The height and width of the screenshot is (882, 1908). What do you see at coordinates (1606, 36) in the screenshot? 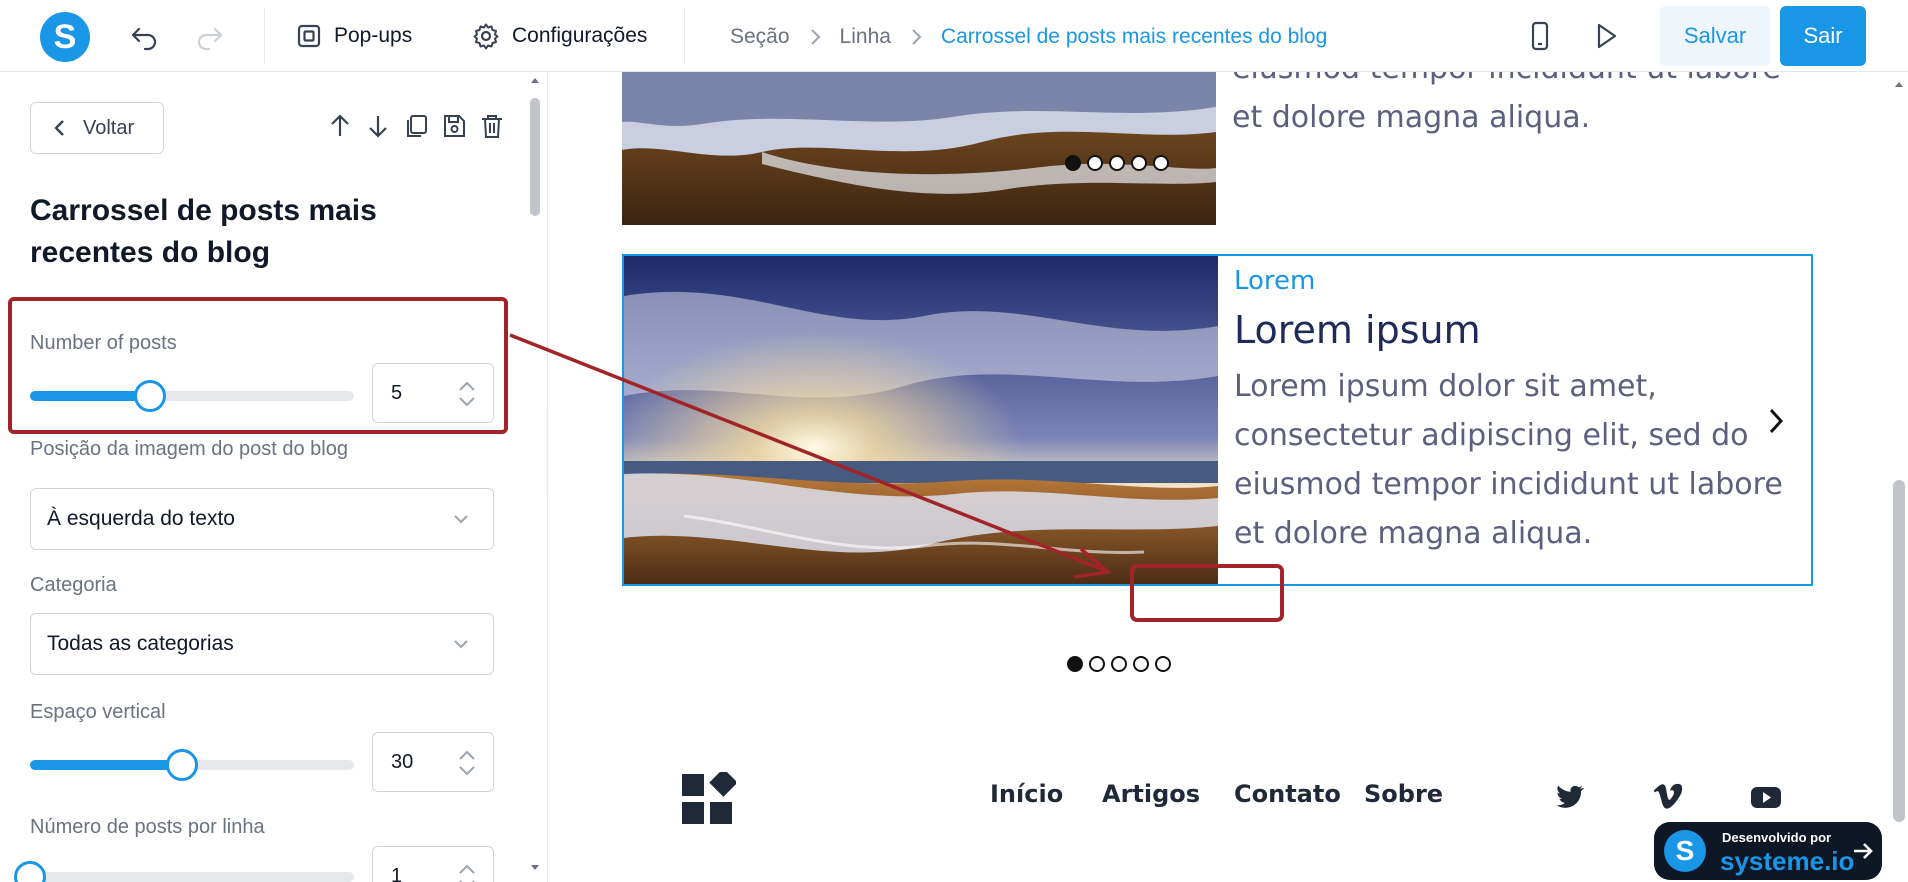
I see `play-preview-icon` at bounding box center [1606, 36].